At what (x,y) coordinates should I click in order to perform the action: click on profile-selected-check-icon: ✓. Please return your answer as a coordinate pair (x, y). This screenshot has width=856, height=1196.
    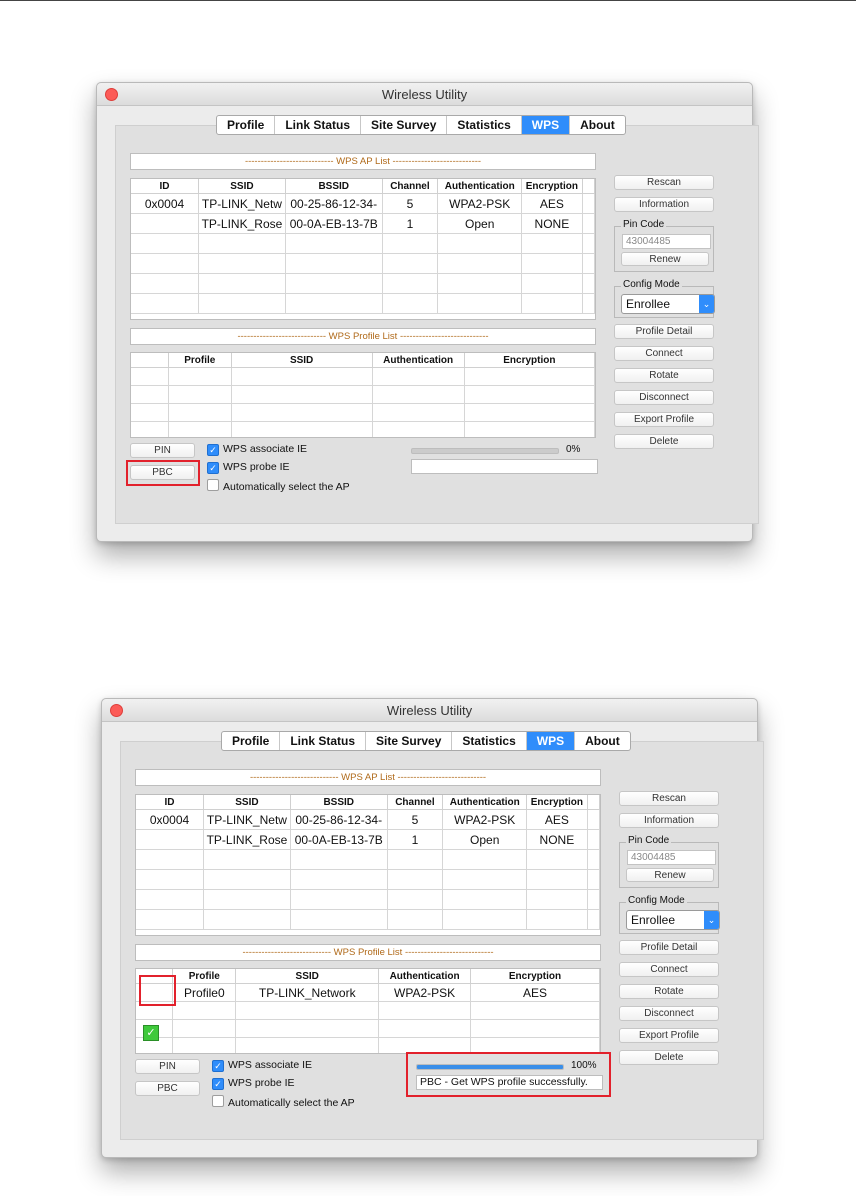
    Looking at the image, I should click on (151, 1033).